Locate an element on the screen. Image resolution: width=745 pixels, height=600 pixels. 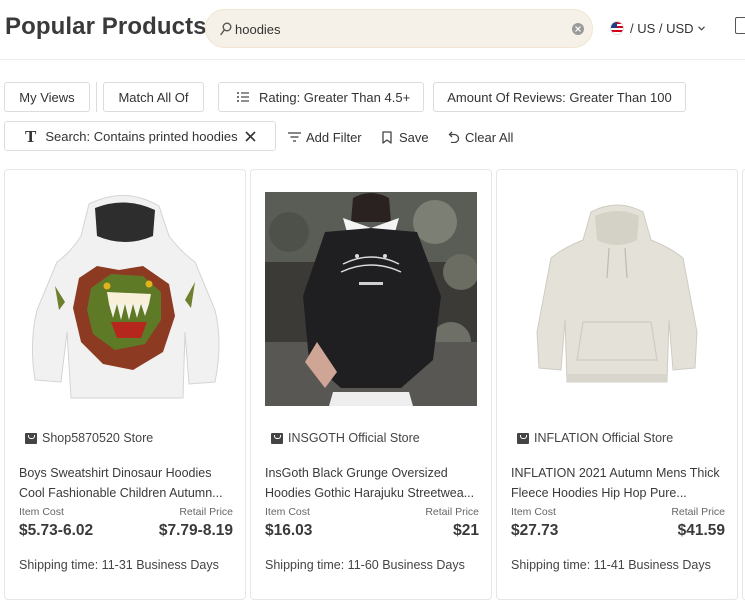
store-name: Shop5870520 Store is located at coordinates (98, 438).